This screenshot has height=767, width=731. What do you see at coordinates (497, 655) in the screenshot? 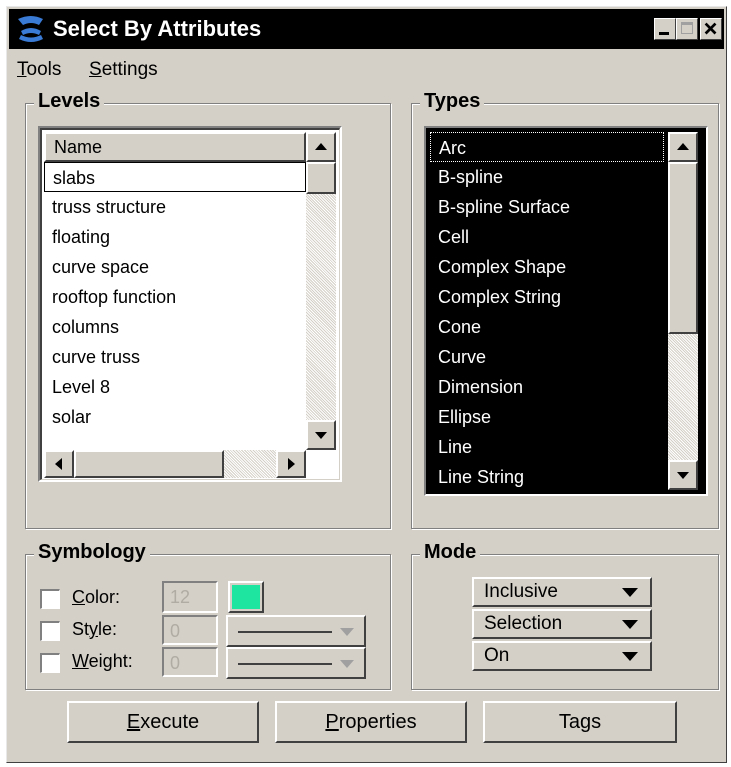
I see `mode-on-label: On` at bounding box center [497, 655].